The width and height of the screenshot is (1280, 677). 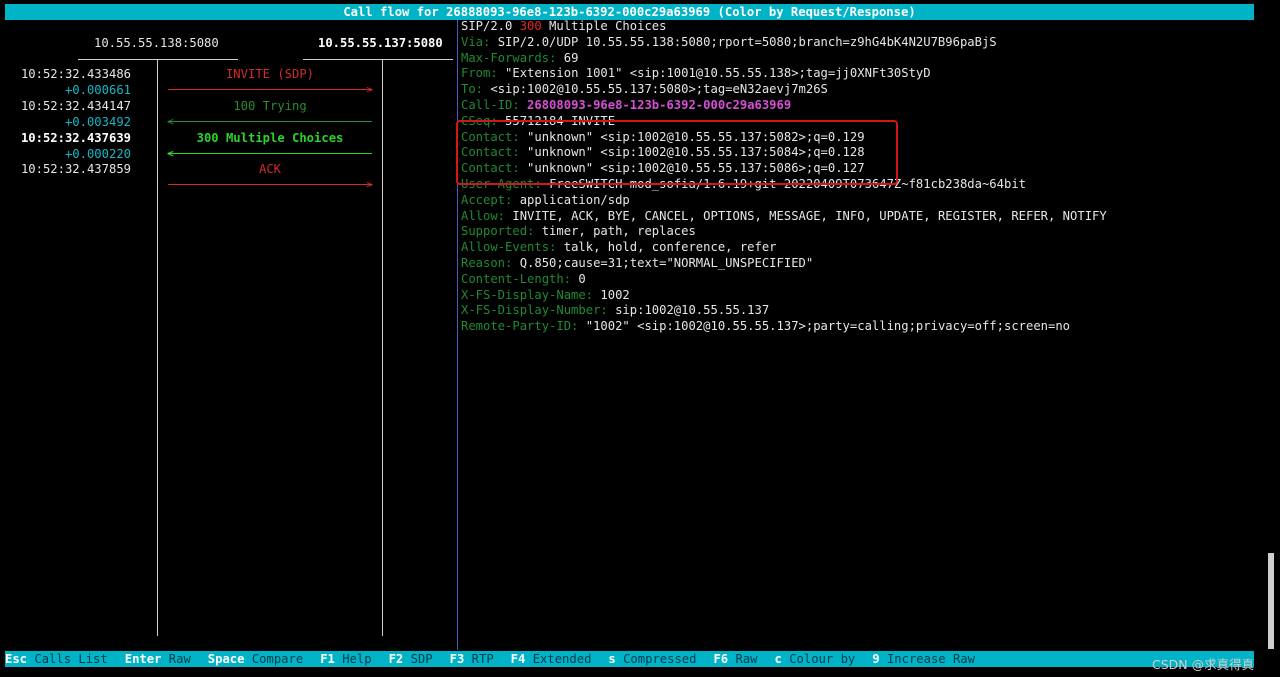 What do you see at coordinates (97, 122) in the screenshot?
I see `time-delta: +0.003492` at bounding box center [97, 122].